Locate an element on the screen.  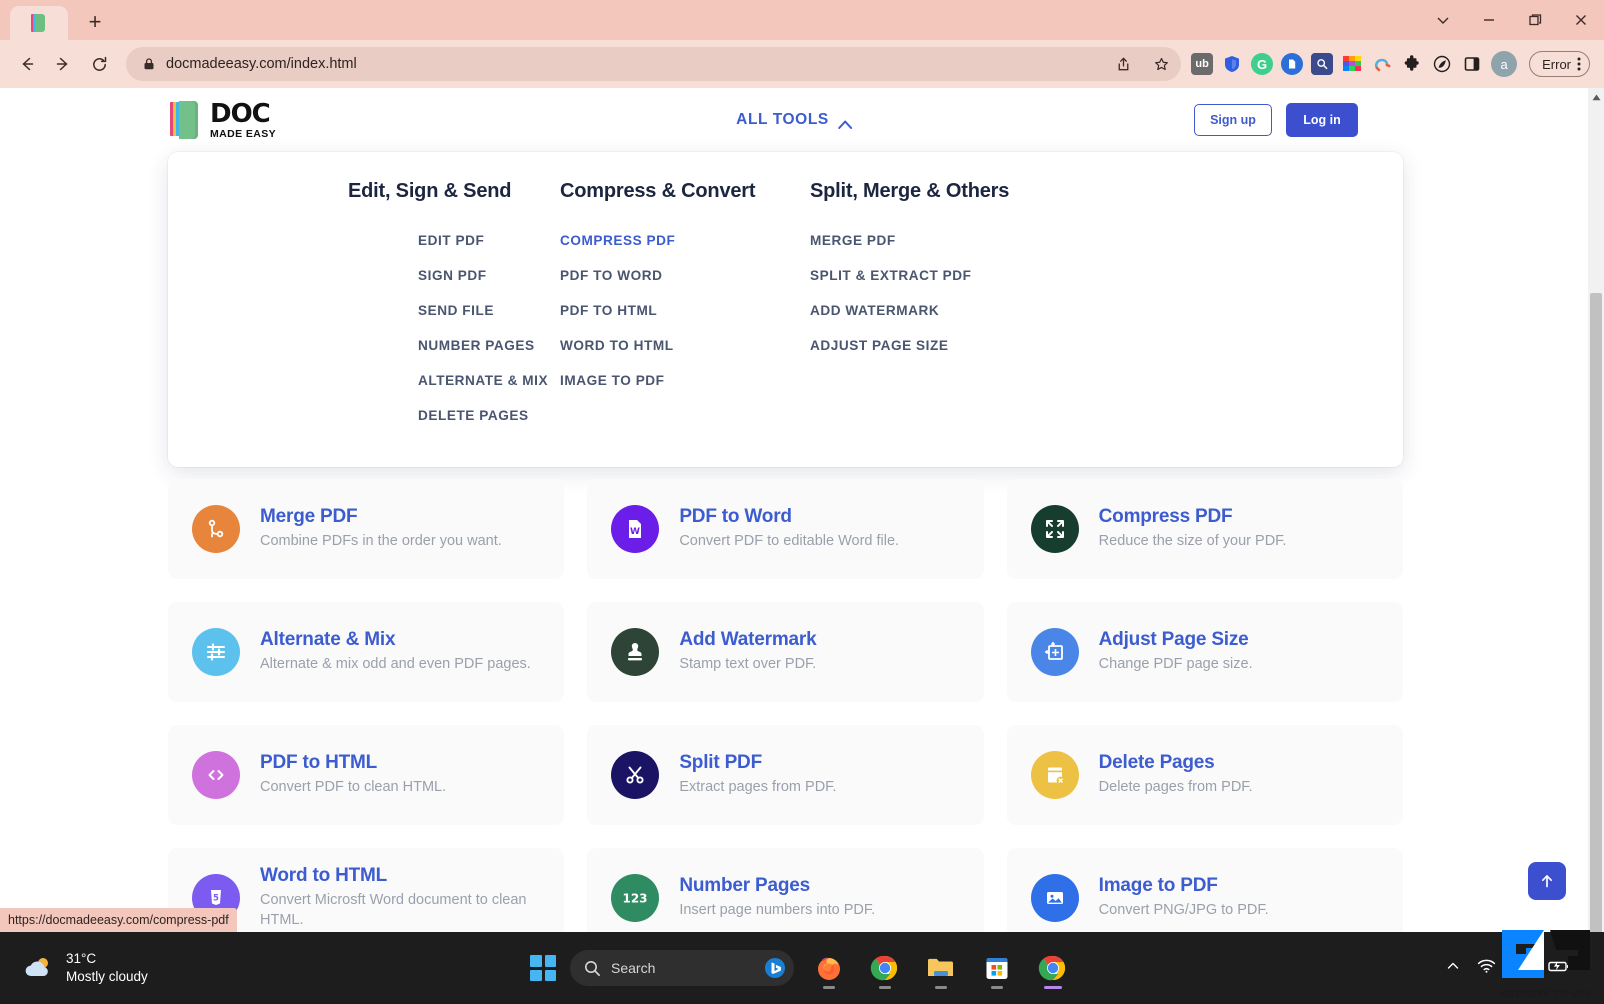
dropdown-item-edit-pdf: EDIT PDF is located at coordinates (489, 240).